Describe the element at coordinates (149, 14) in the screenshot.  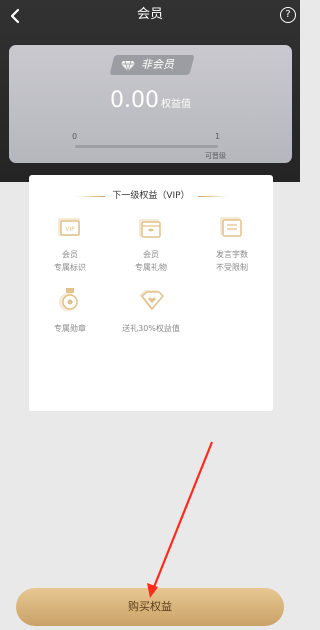
I see `page-title: 会员` at that location.